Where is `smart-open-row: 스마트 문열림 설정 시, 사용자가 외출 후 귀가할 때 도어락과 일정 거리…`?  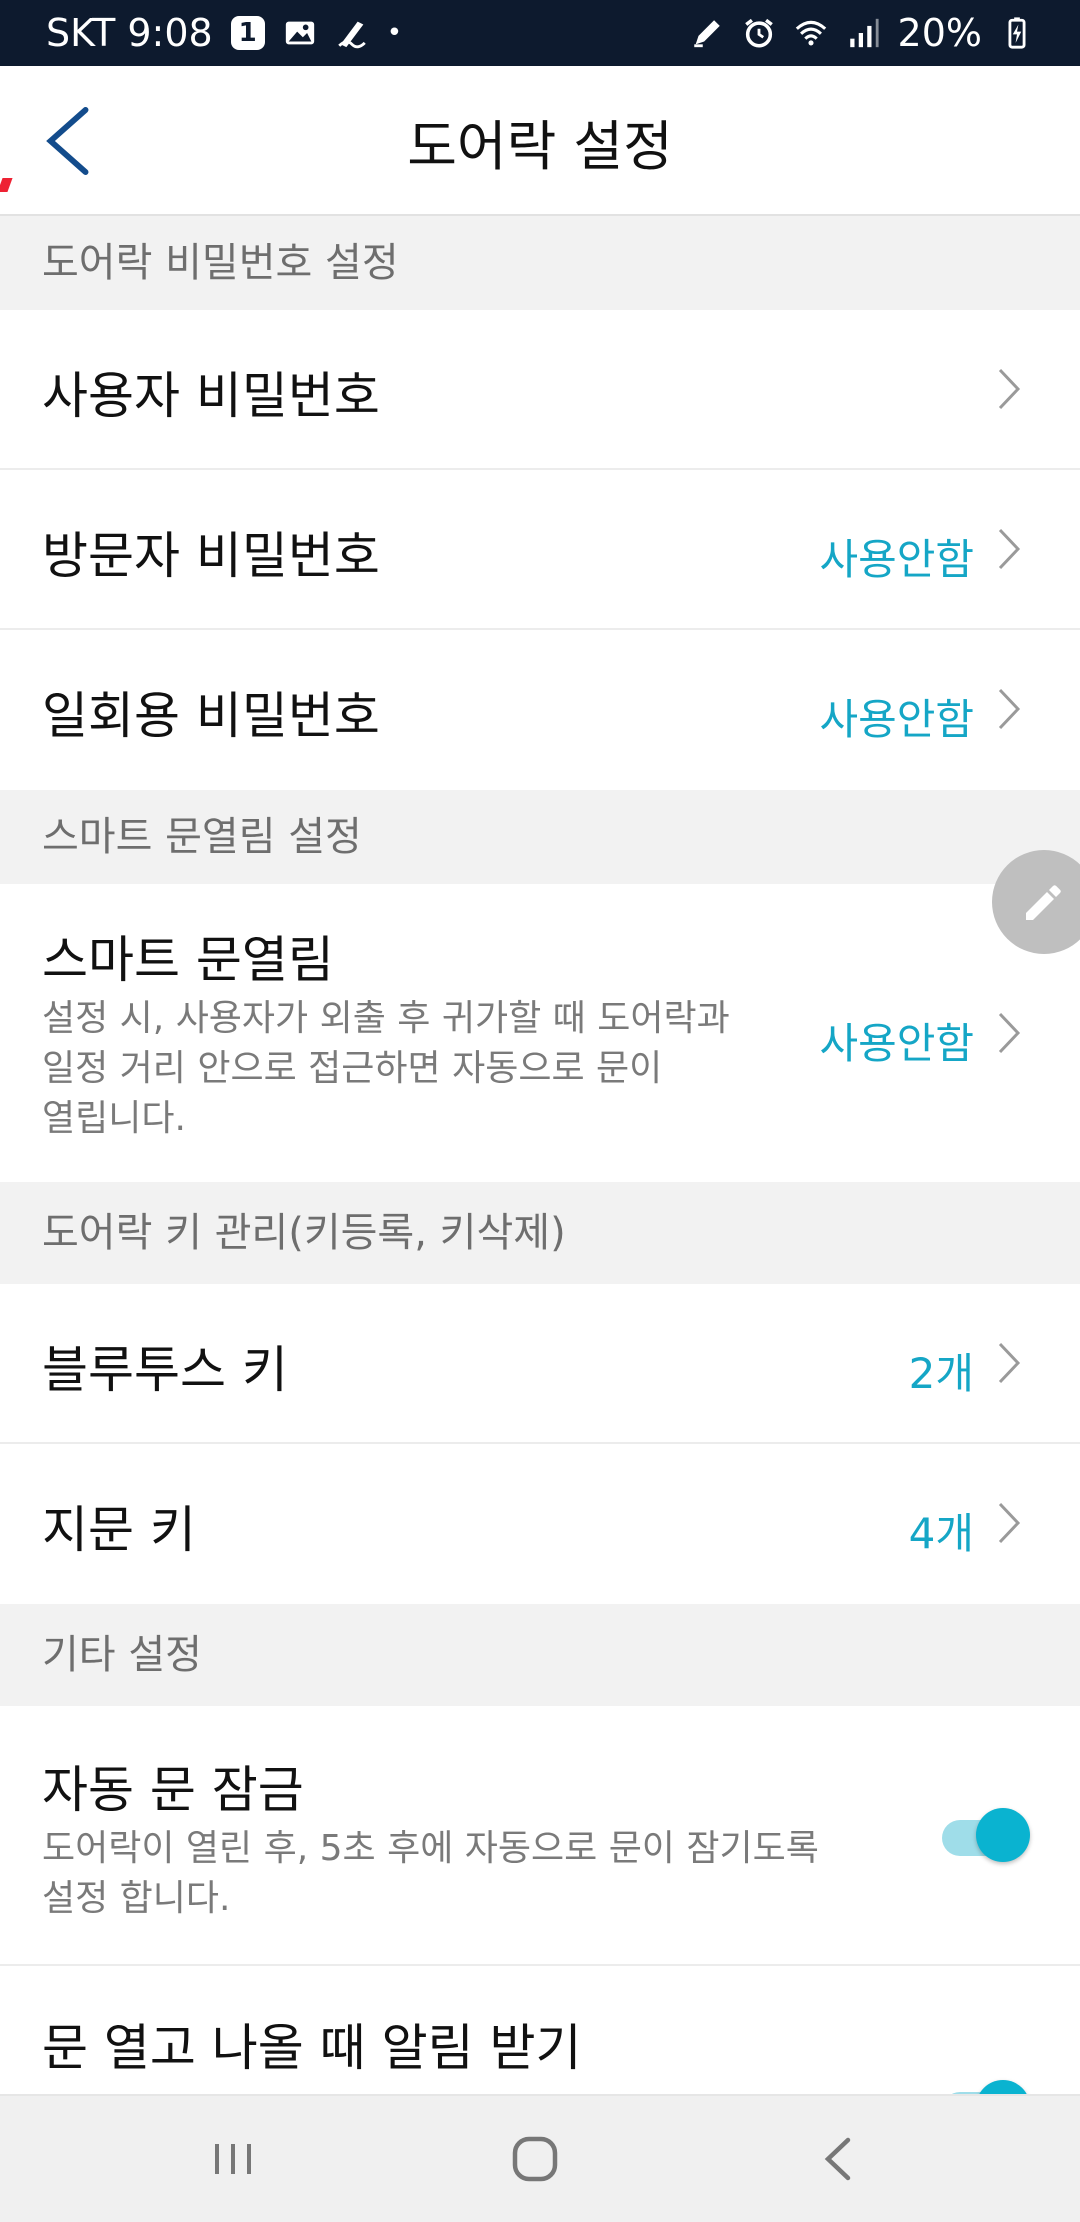 smart-open-row: 스마트 문열림 설정 시, 사용자가 외출 후 귀가할 때 도어락과 일정 거리… is located at coordinates (540, 1033).